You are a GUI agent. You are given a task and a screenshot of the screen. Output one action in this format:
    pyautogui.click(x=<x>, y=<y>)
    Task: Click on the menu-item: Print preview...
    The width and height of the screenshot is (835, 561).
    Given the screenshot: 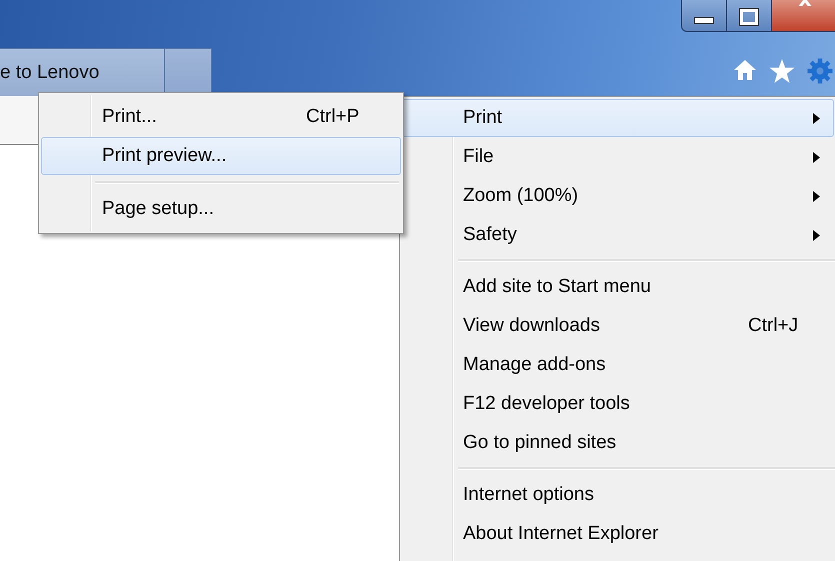 What is the action you would take?
    pyautogui.click(x=221, y=156)
    